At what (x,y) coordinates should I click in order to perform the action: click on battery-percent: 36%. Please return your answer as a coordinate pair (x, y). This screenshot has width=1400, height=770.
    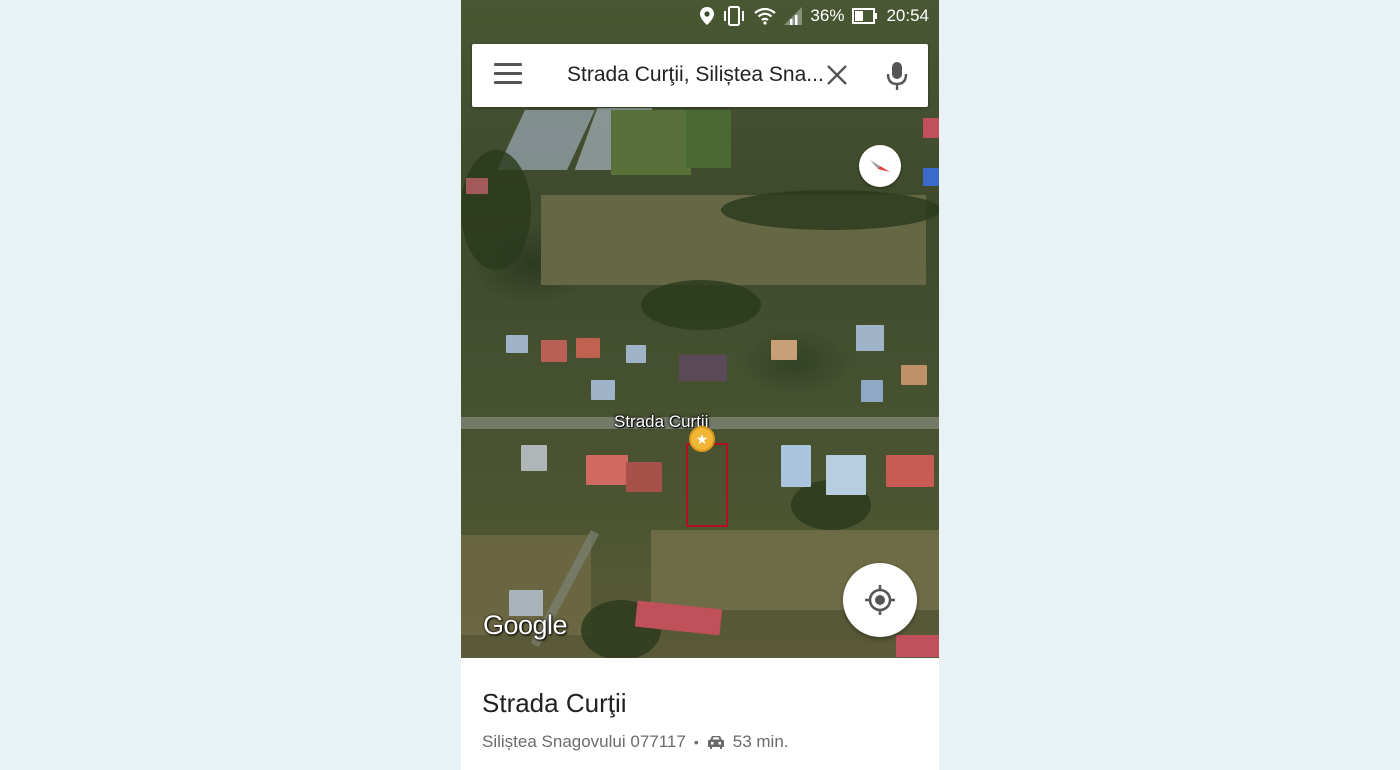
    Looking at the image, I should click on (827, 15).